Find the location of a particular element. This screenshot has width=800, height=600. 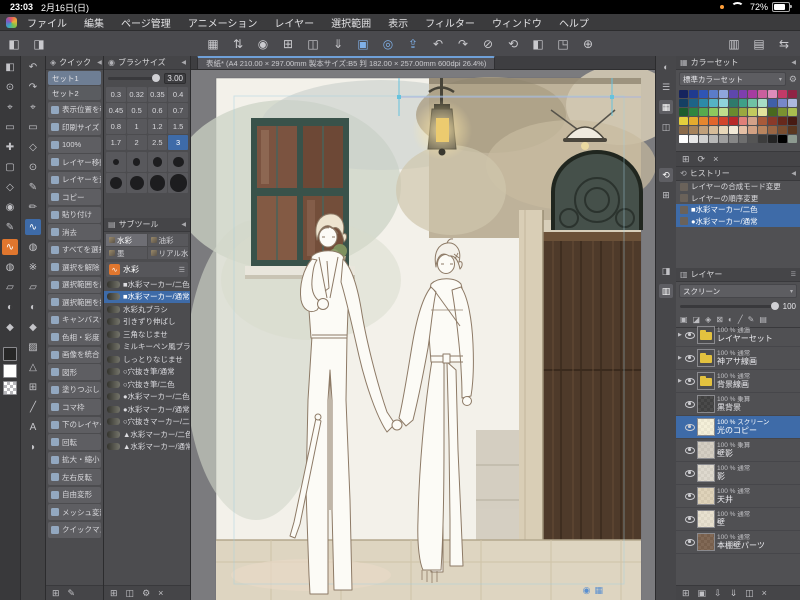

layer-rail-icon: ▥ is located at coordinates (666, 291).